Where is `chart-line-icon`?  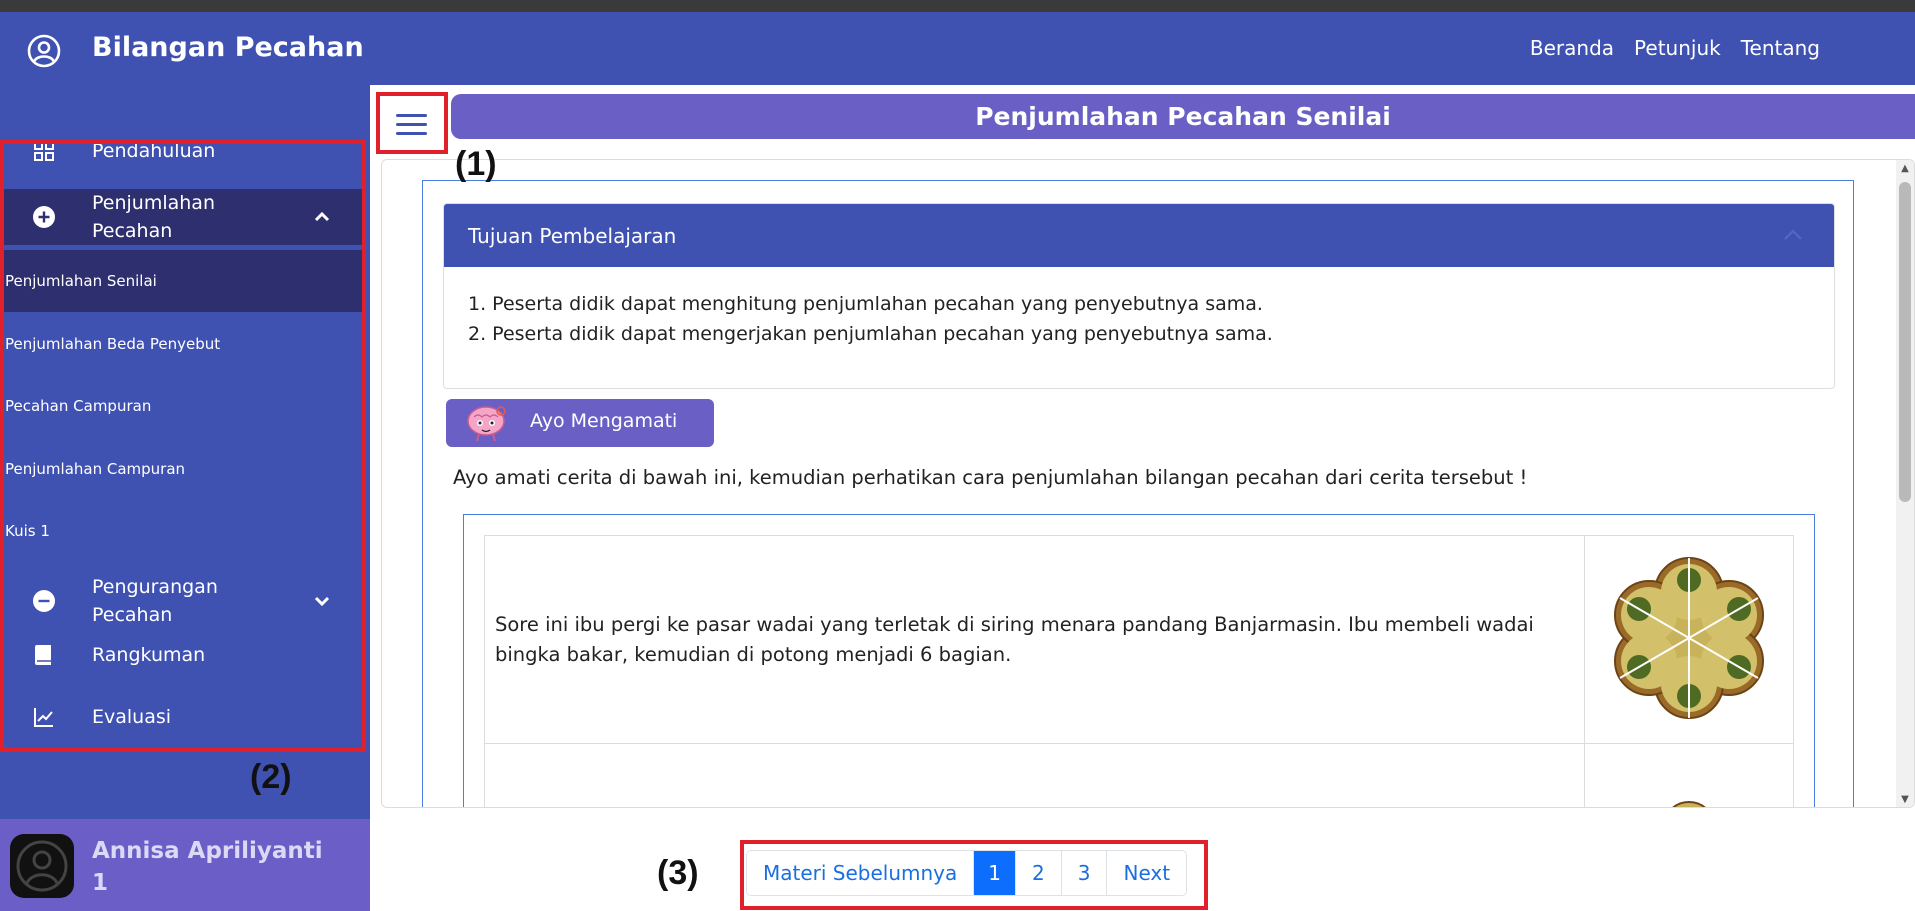 chart-line-icon is located at coordinates (43, 717).